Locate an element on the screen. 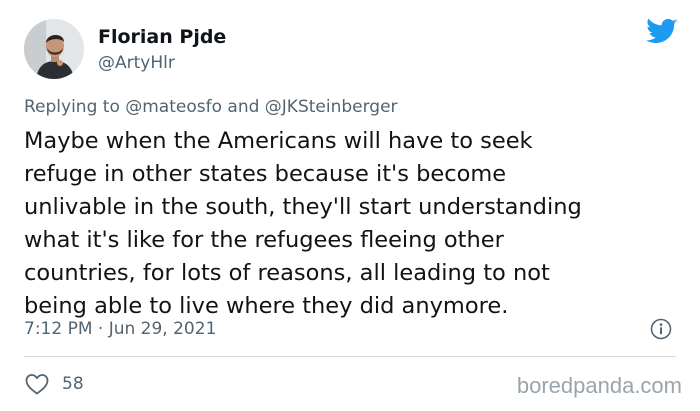  reply-prefix: Replying to is located at coordinates (72, 107).